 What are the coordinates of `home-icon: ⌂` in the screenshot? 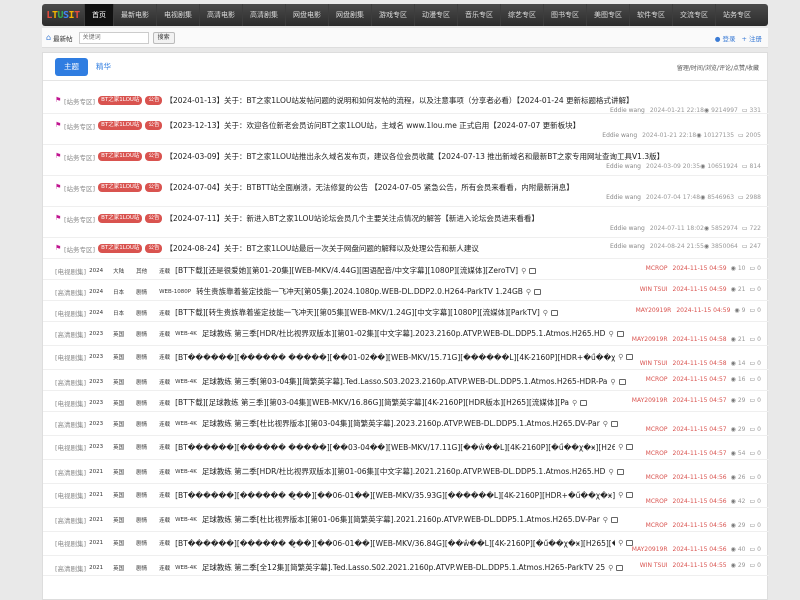 It's located at (48, 37).